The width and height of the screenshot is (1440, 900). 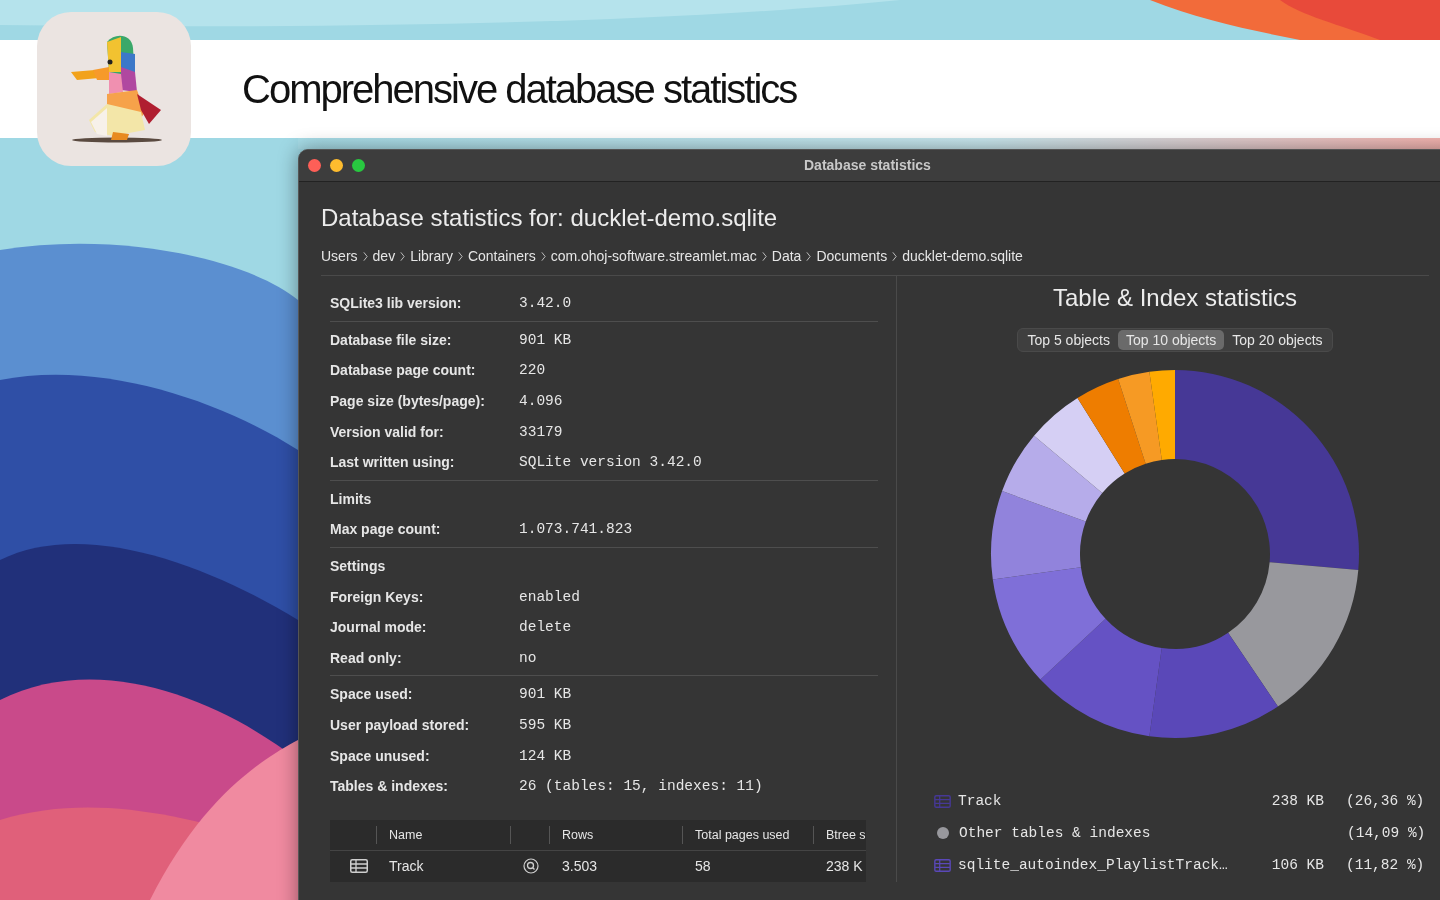 What do you see at coordinates (748, 834) in the screenshot?
I see `column-header: Total pages used` at bounding box center [748, 834].